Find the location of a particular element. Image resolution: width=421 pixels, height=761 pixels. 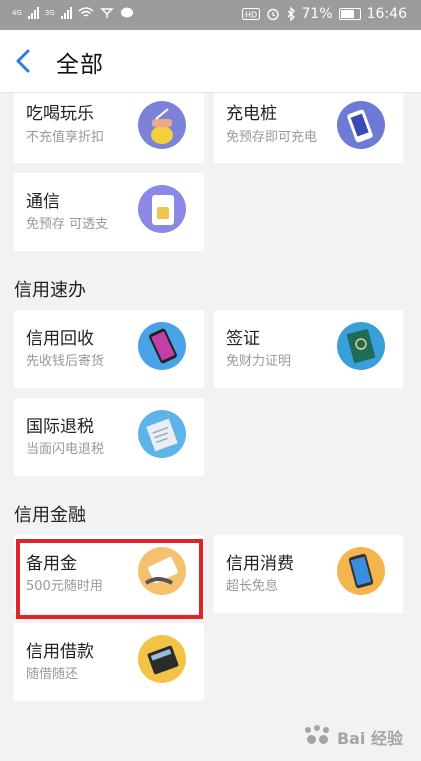

battery-icon is located at coordinates (349, 14).